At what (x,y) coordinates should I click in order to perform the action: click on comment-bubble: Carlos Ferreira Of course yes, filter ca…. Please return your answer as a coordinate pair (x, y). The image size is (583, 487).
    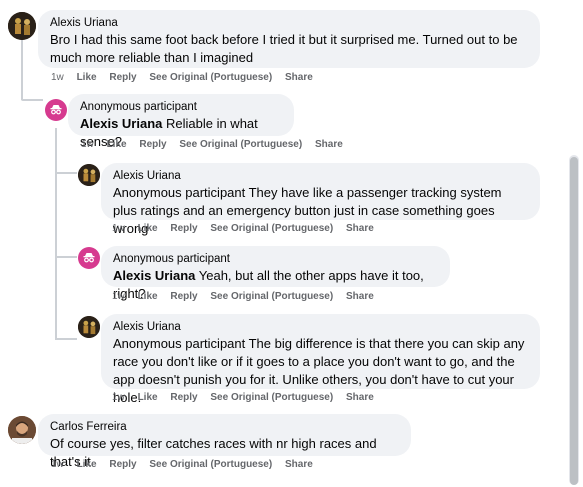
    Looking at the image, I should click on (224, 441).